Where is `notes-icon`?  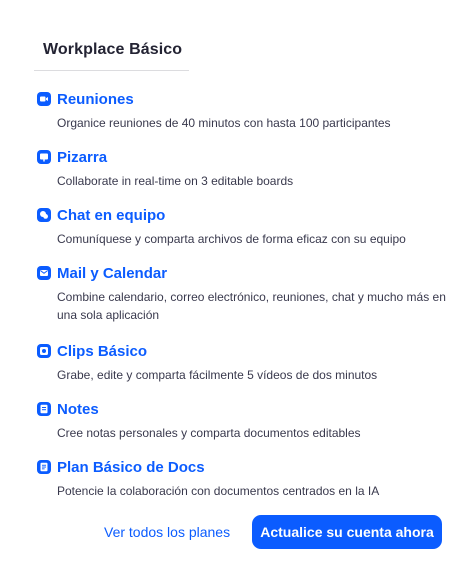 notes-icon is located at coordinates (44, 409).